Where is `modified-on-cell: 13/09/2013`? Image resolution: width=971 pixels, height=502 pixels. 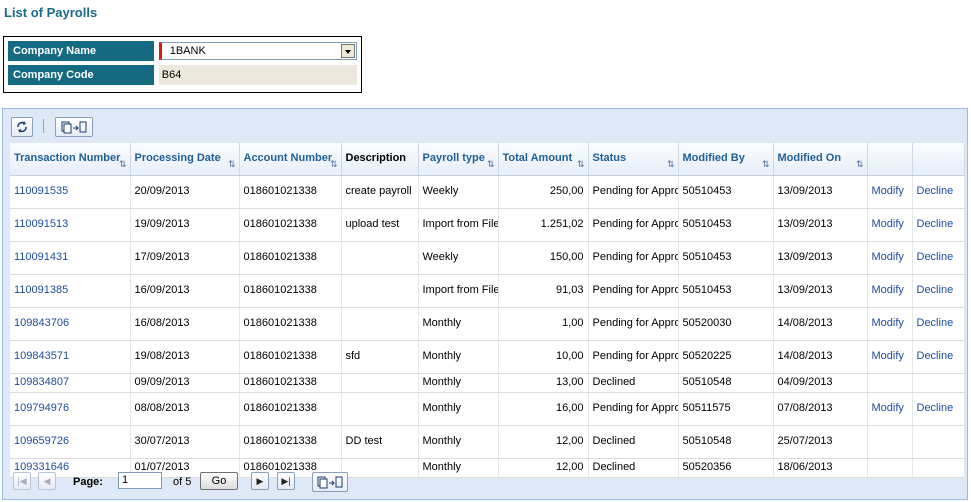
modified-on-cell: 13/09/2013 is located at coordinates (805, 257).